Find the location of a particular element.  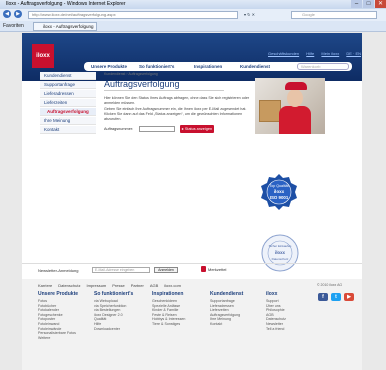

nav-customer-service: Kundendienst is located at coordinates (255, 66).